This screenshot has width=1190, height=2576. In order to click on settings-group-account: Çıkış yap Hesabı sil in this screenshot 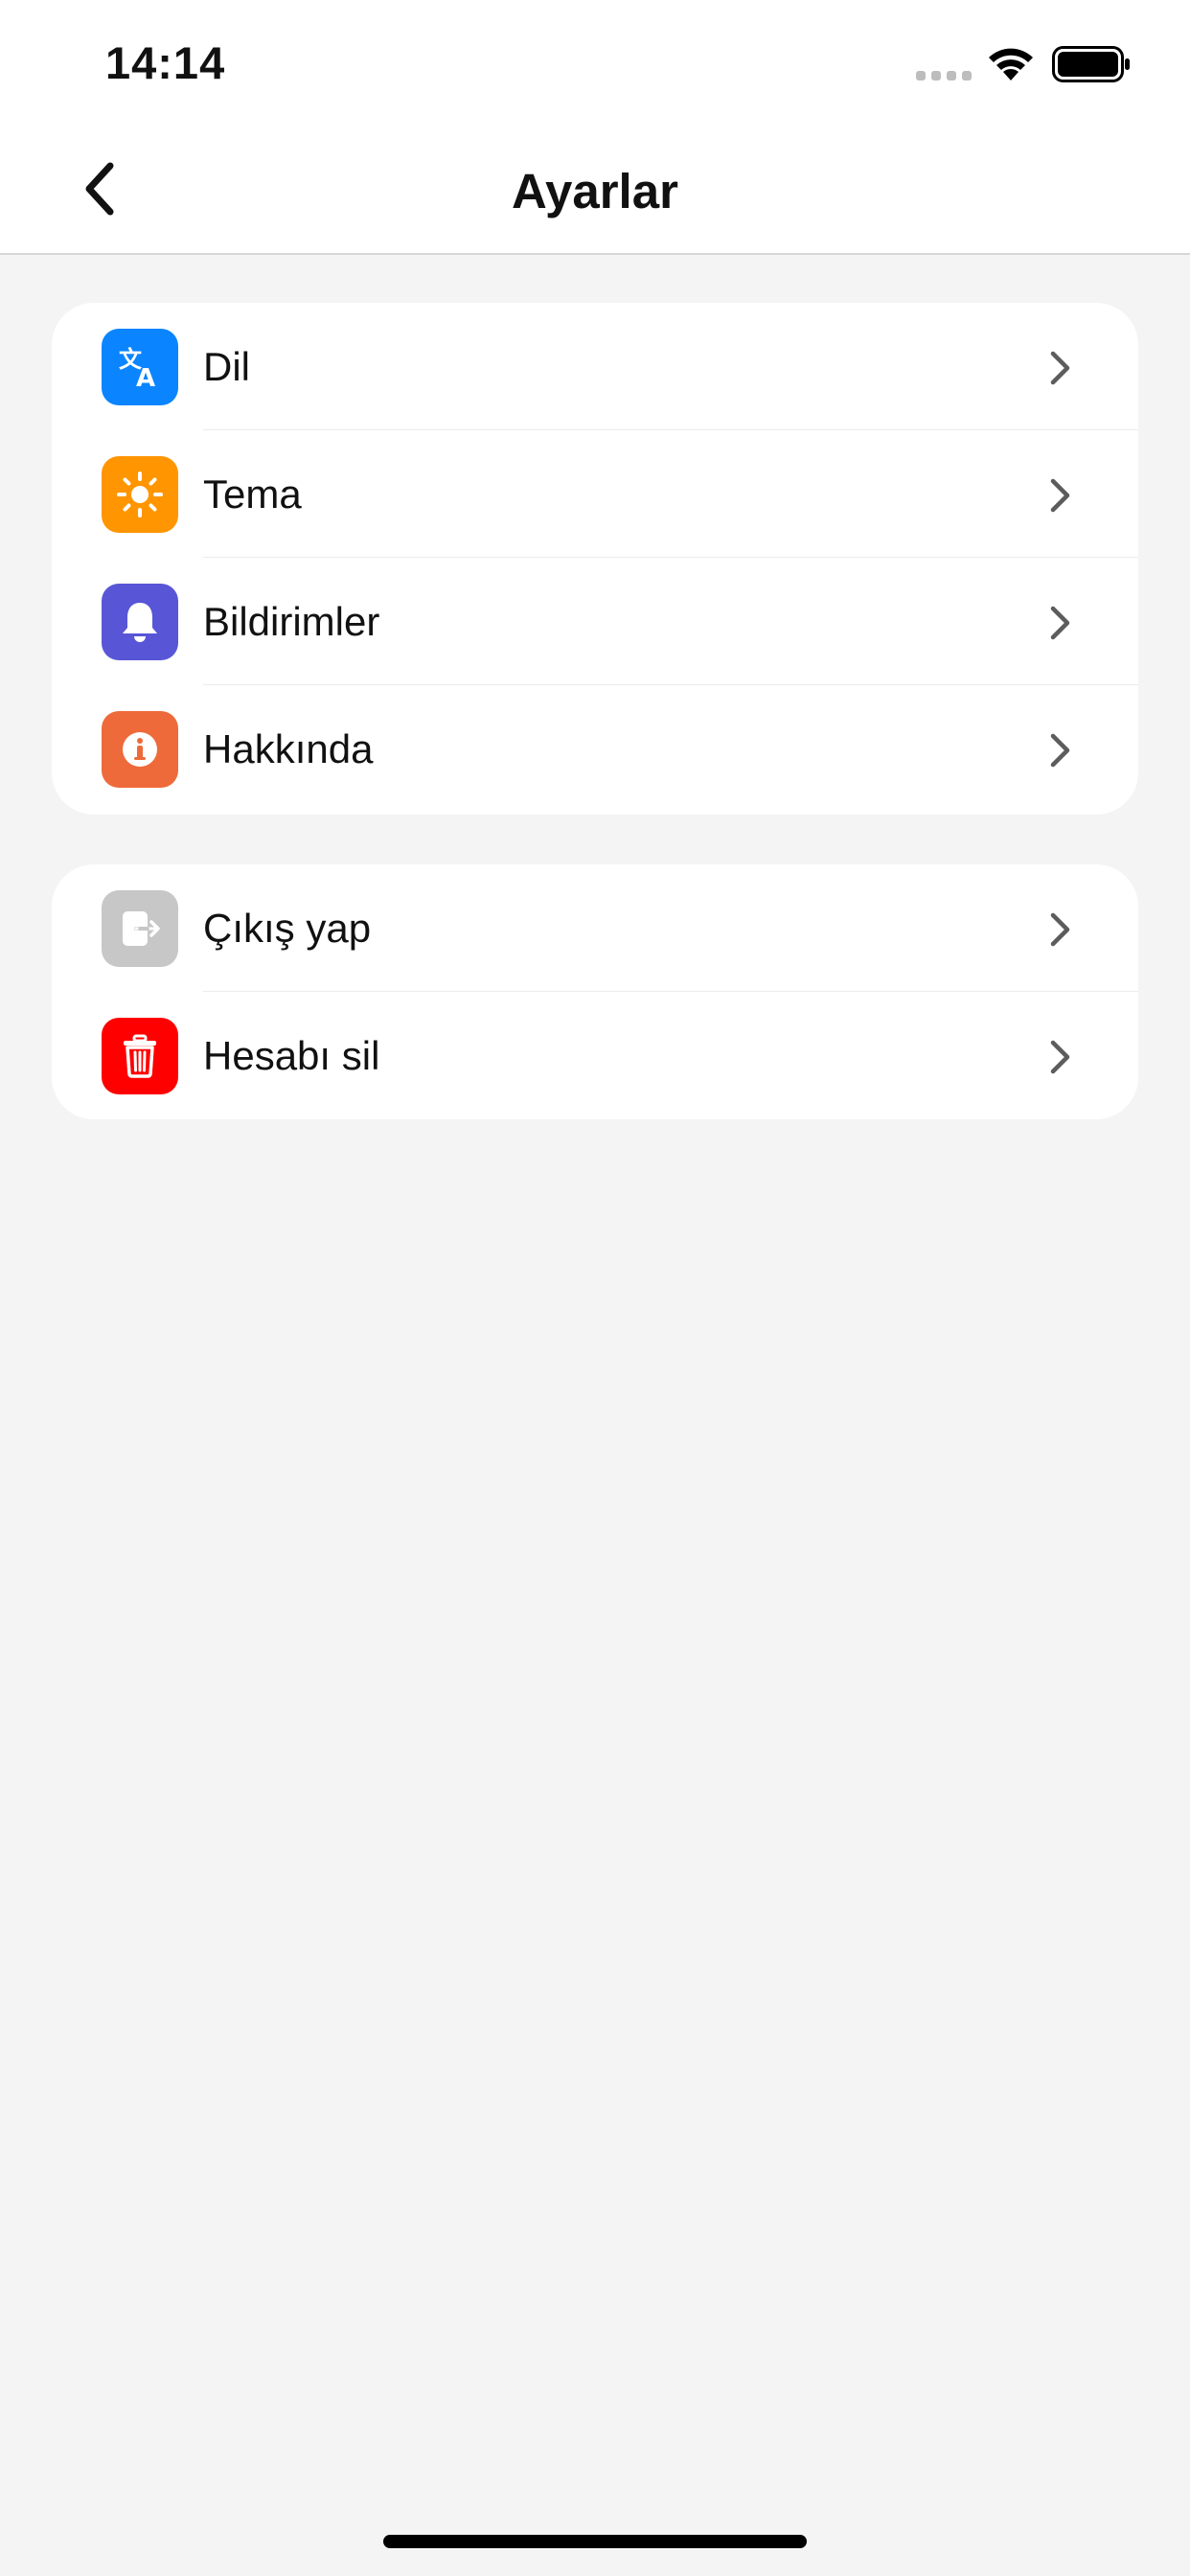, I will do `click(595, 992)`.